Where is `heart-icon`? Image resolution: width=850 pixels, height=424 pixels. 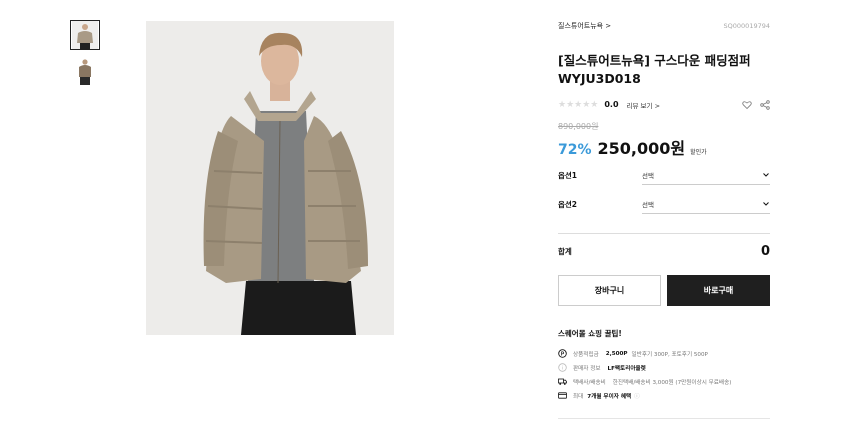
heart-icon is located at coordinates (747, 104).